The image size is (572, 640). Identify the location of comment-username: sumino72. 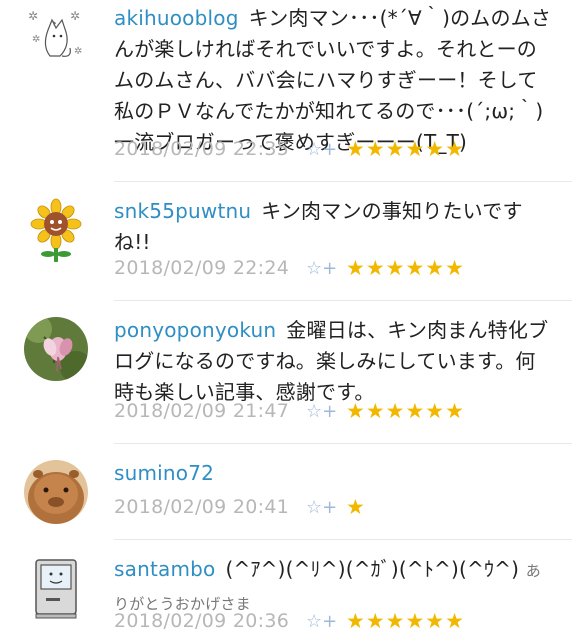
(164, 473).